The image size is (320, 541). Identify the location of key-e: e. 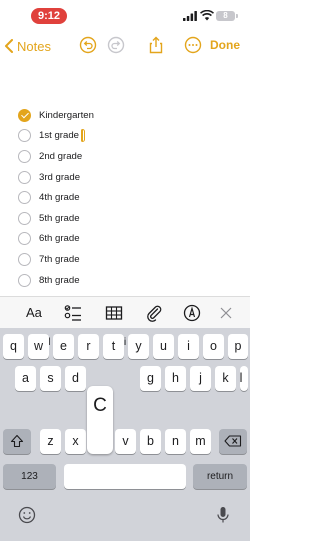
(63, 346).